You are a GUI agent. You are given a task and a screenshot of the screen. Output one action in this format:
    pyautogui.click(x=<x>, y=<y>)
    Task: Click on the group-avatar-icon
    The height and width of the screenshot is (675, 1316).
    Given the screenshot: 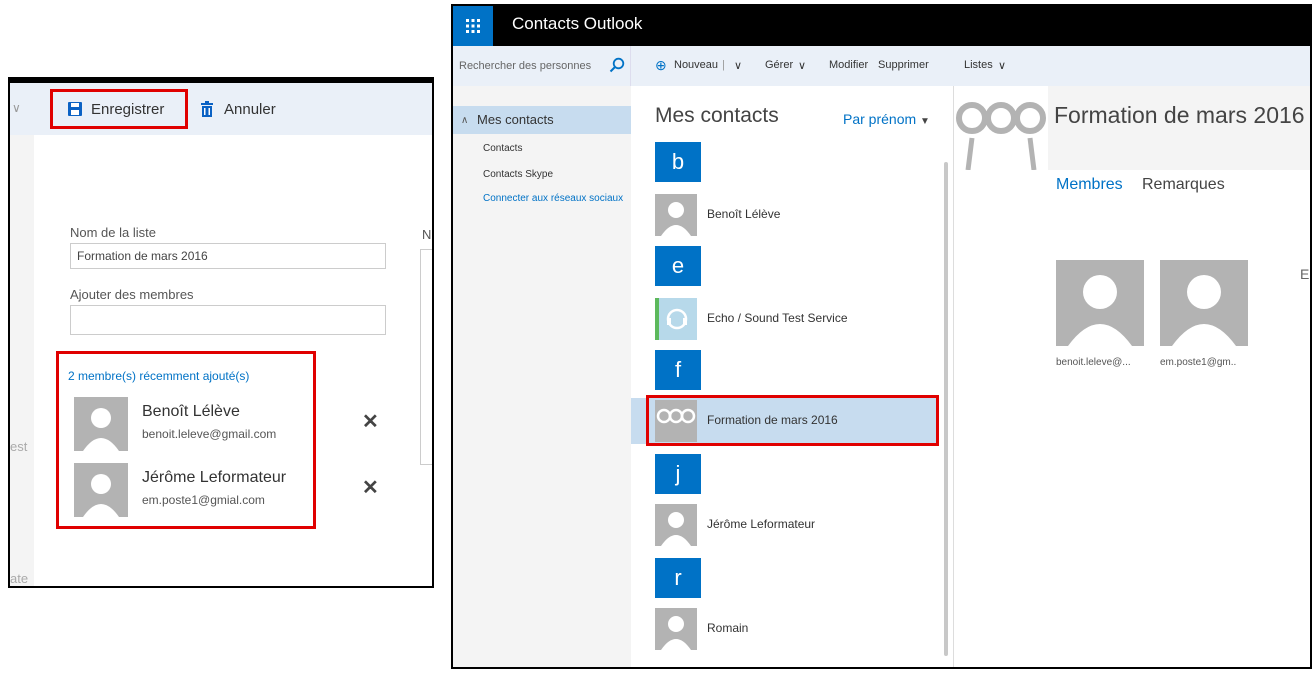 What is the action you would take?
    pyautogui.click(x=1001, y=128)
    